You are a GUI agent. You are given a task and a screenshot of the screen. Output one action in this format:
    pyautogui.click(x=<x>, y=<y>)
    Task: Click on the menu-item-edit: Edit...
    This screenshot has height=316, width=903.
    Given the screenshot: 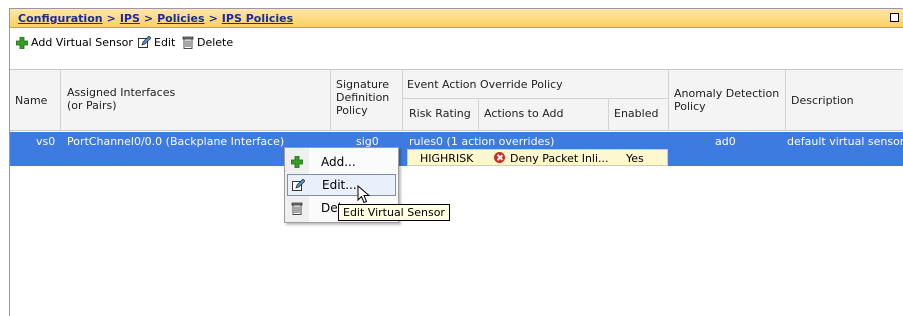 What is the action you would take?
    pyautogui.click(x=341, y=185)
    